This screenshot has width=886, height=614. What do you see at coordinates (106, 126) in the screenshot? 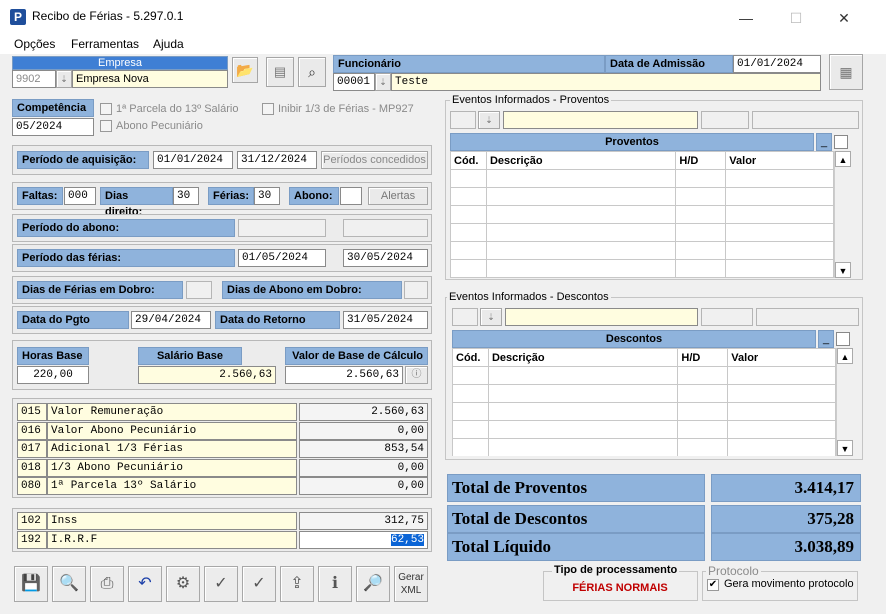
I see `abono-checkbox` at bounding box center [106, 126].